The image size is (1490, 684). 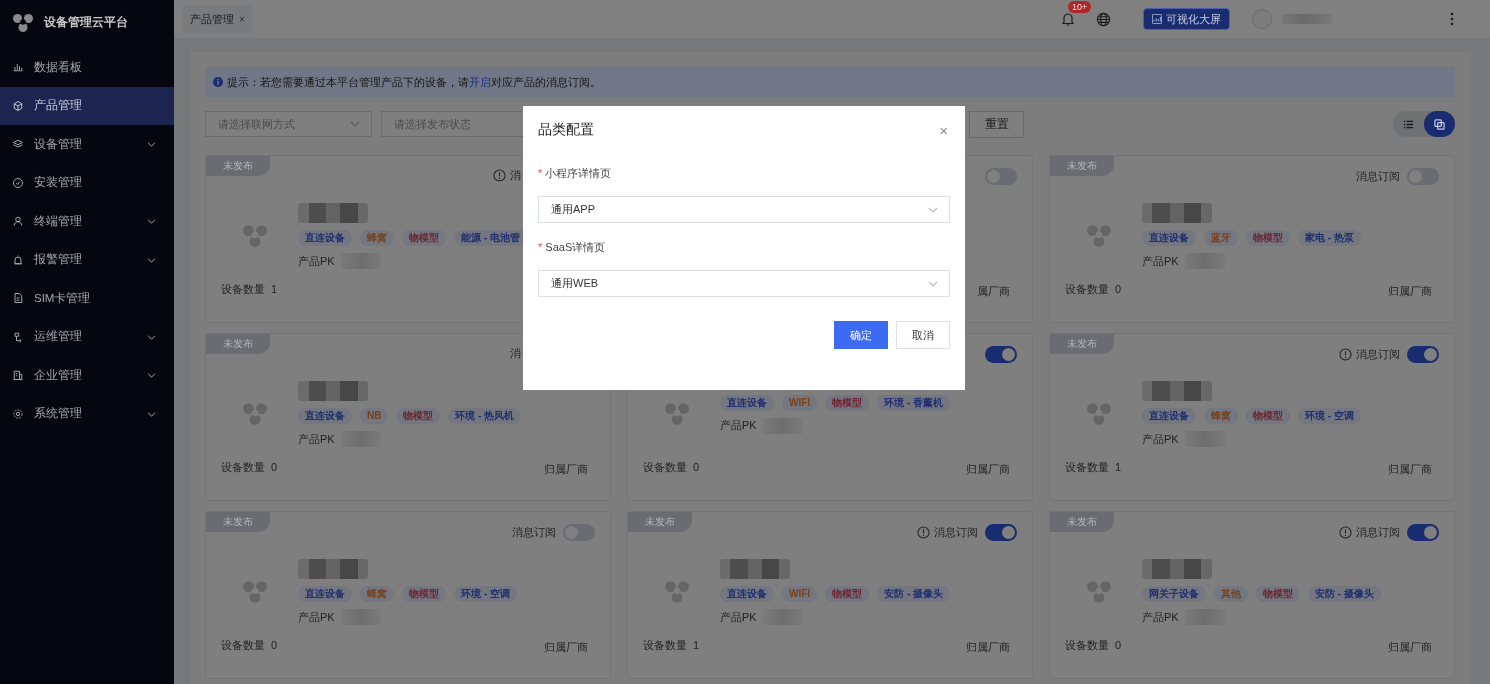 I want to click on product-card: 未发布 消息订阅 网关子设备 其他 物模型 安防 - 摄像头 产品PK 设备数量 0 归属厂商, so click(x=1252, y=595).